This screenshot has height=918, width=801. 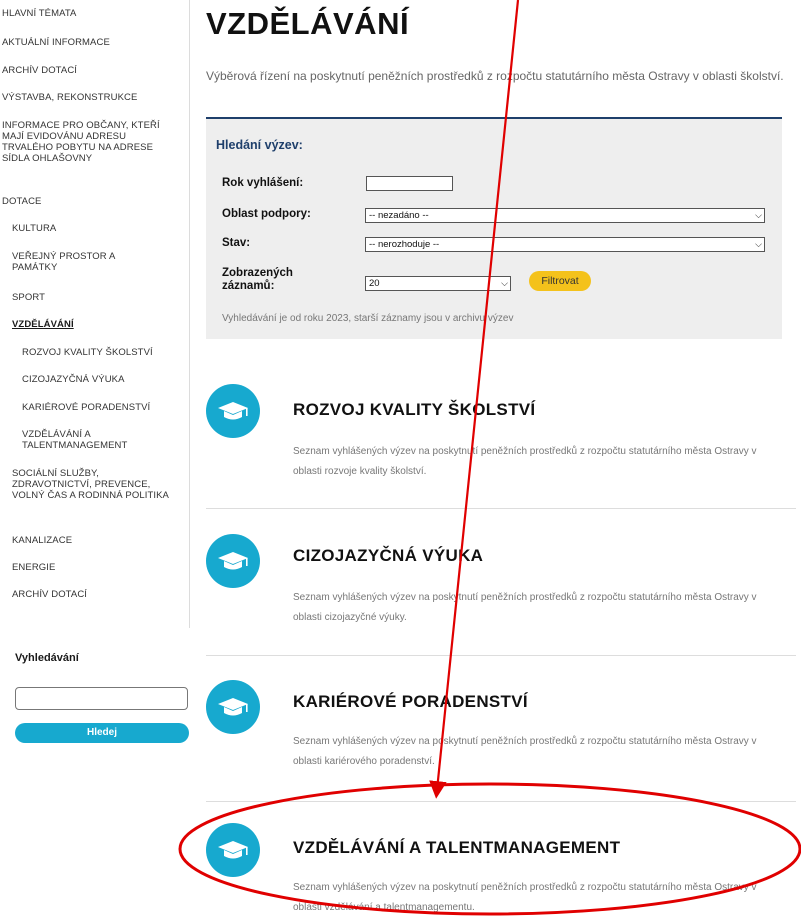 What do you see at coordinates (414, 410) in the screenshot?
I see `category-title-rozvoj: ROZVOJ KVALITY ŠKOLSTVÍ` at bounding box center [414, 410].